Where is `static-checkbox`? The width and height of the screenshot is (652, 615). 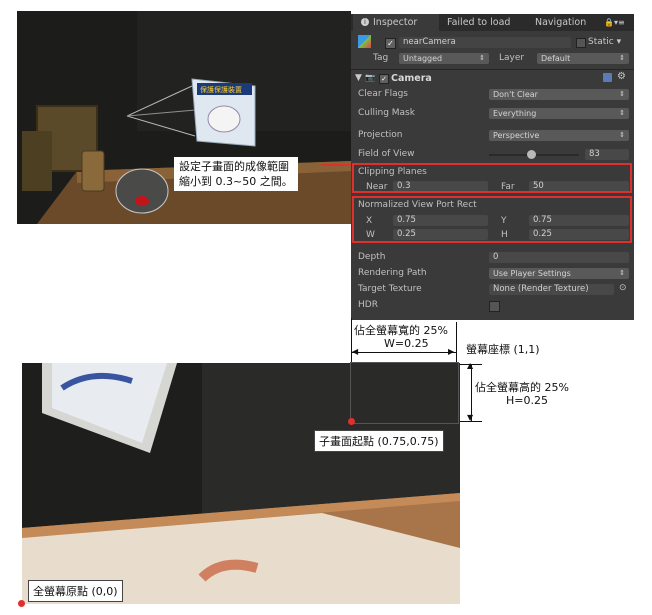
static-checkbox is located at coordinates (581, 43).